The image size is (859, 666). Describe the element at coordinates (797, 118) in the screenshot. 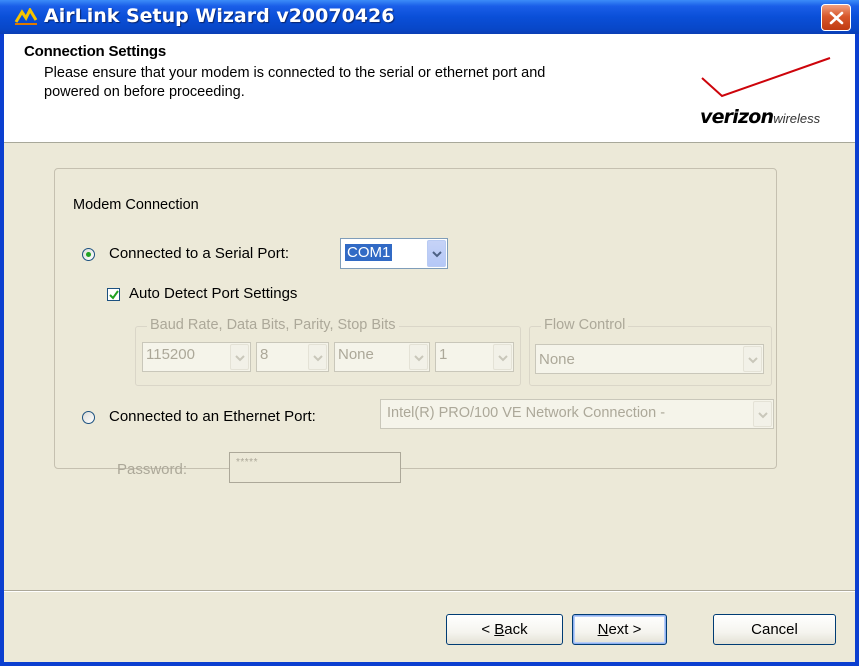

I see `logo-suffix: wireless` at that location.